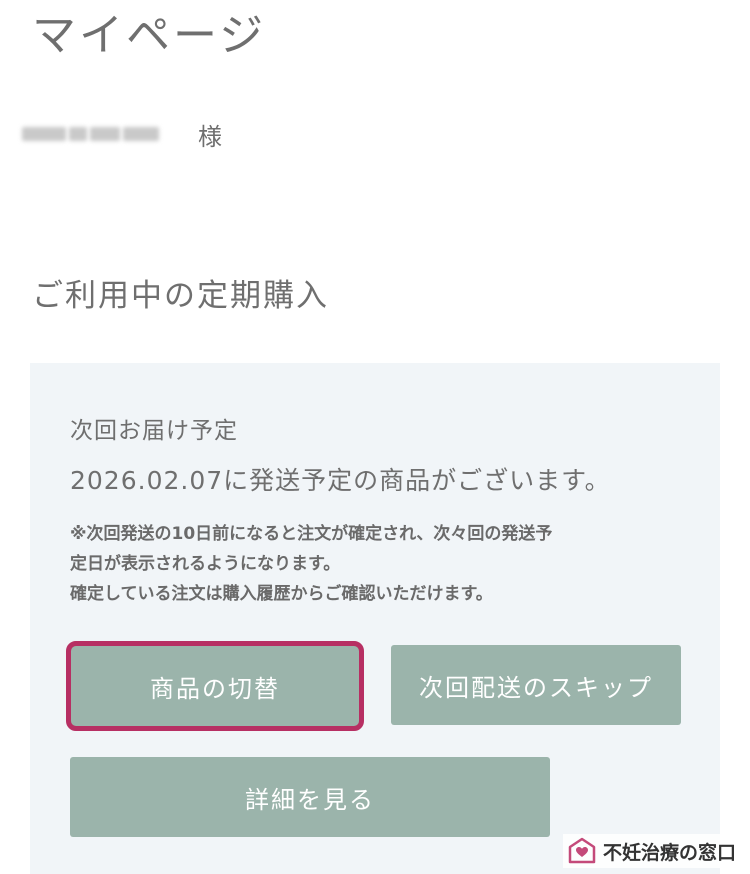  I want to click on user-greeting: 様, so click(122, 134).